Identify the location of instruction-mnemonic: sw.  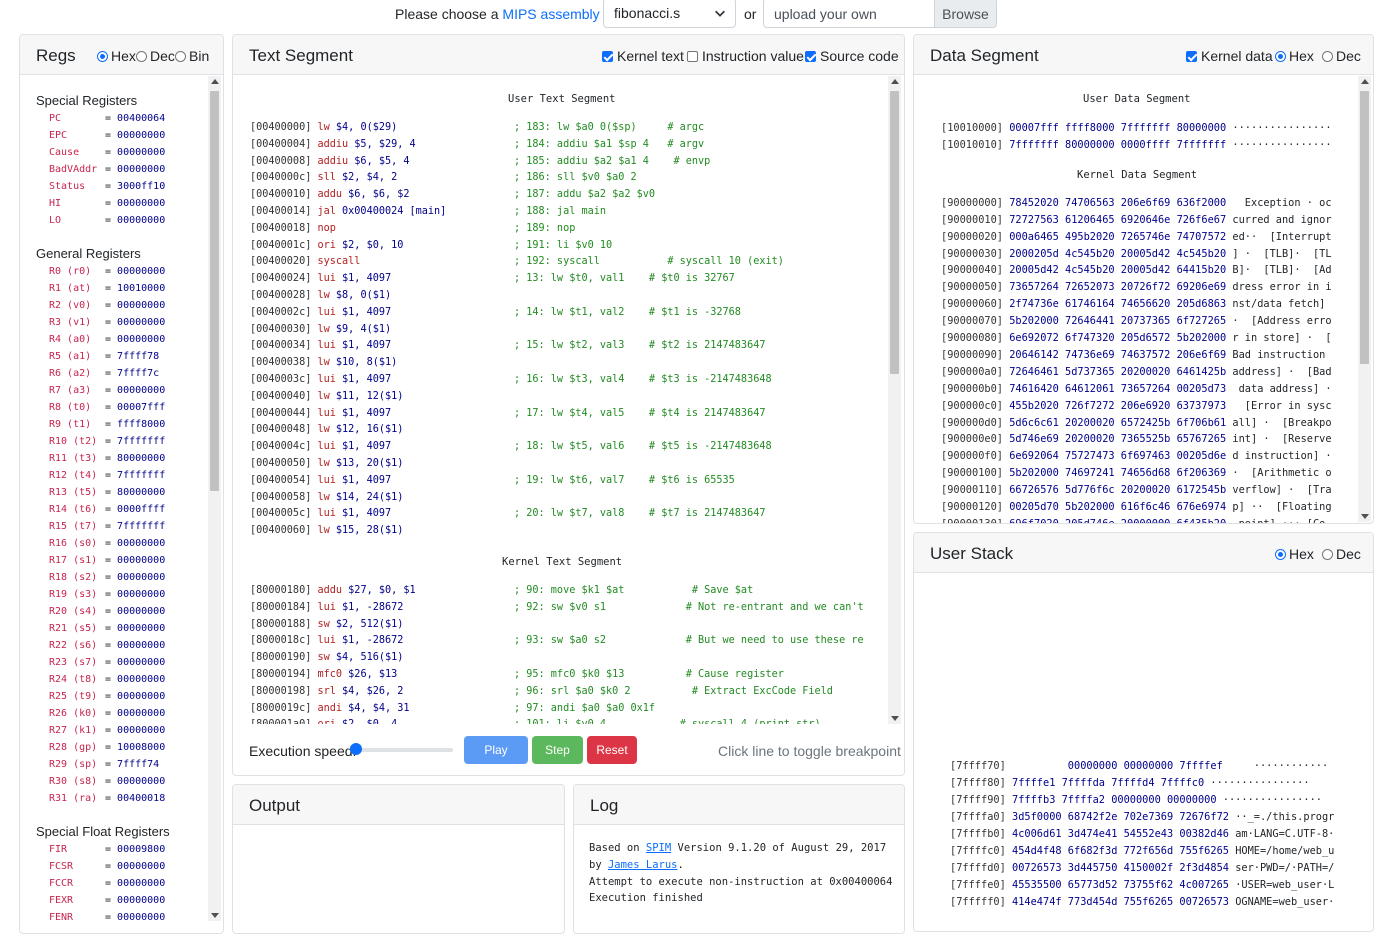
(323, 658).